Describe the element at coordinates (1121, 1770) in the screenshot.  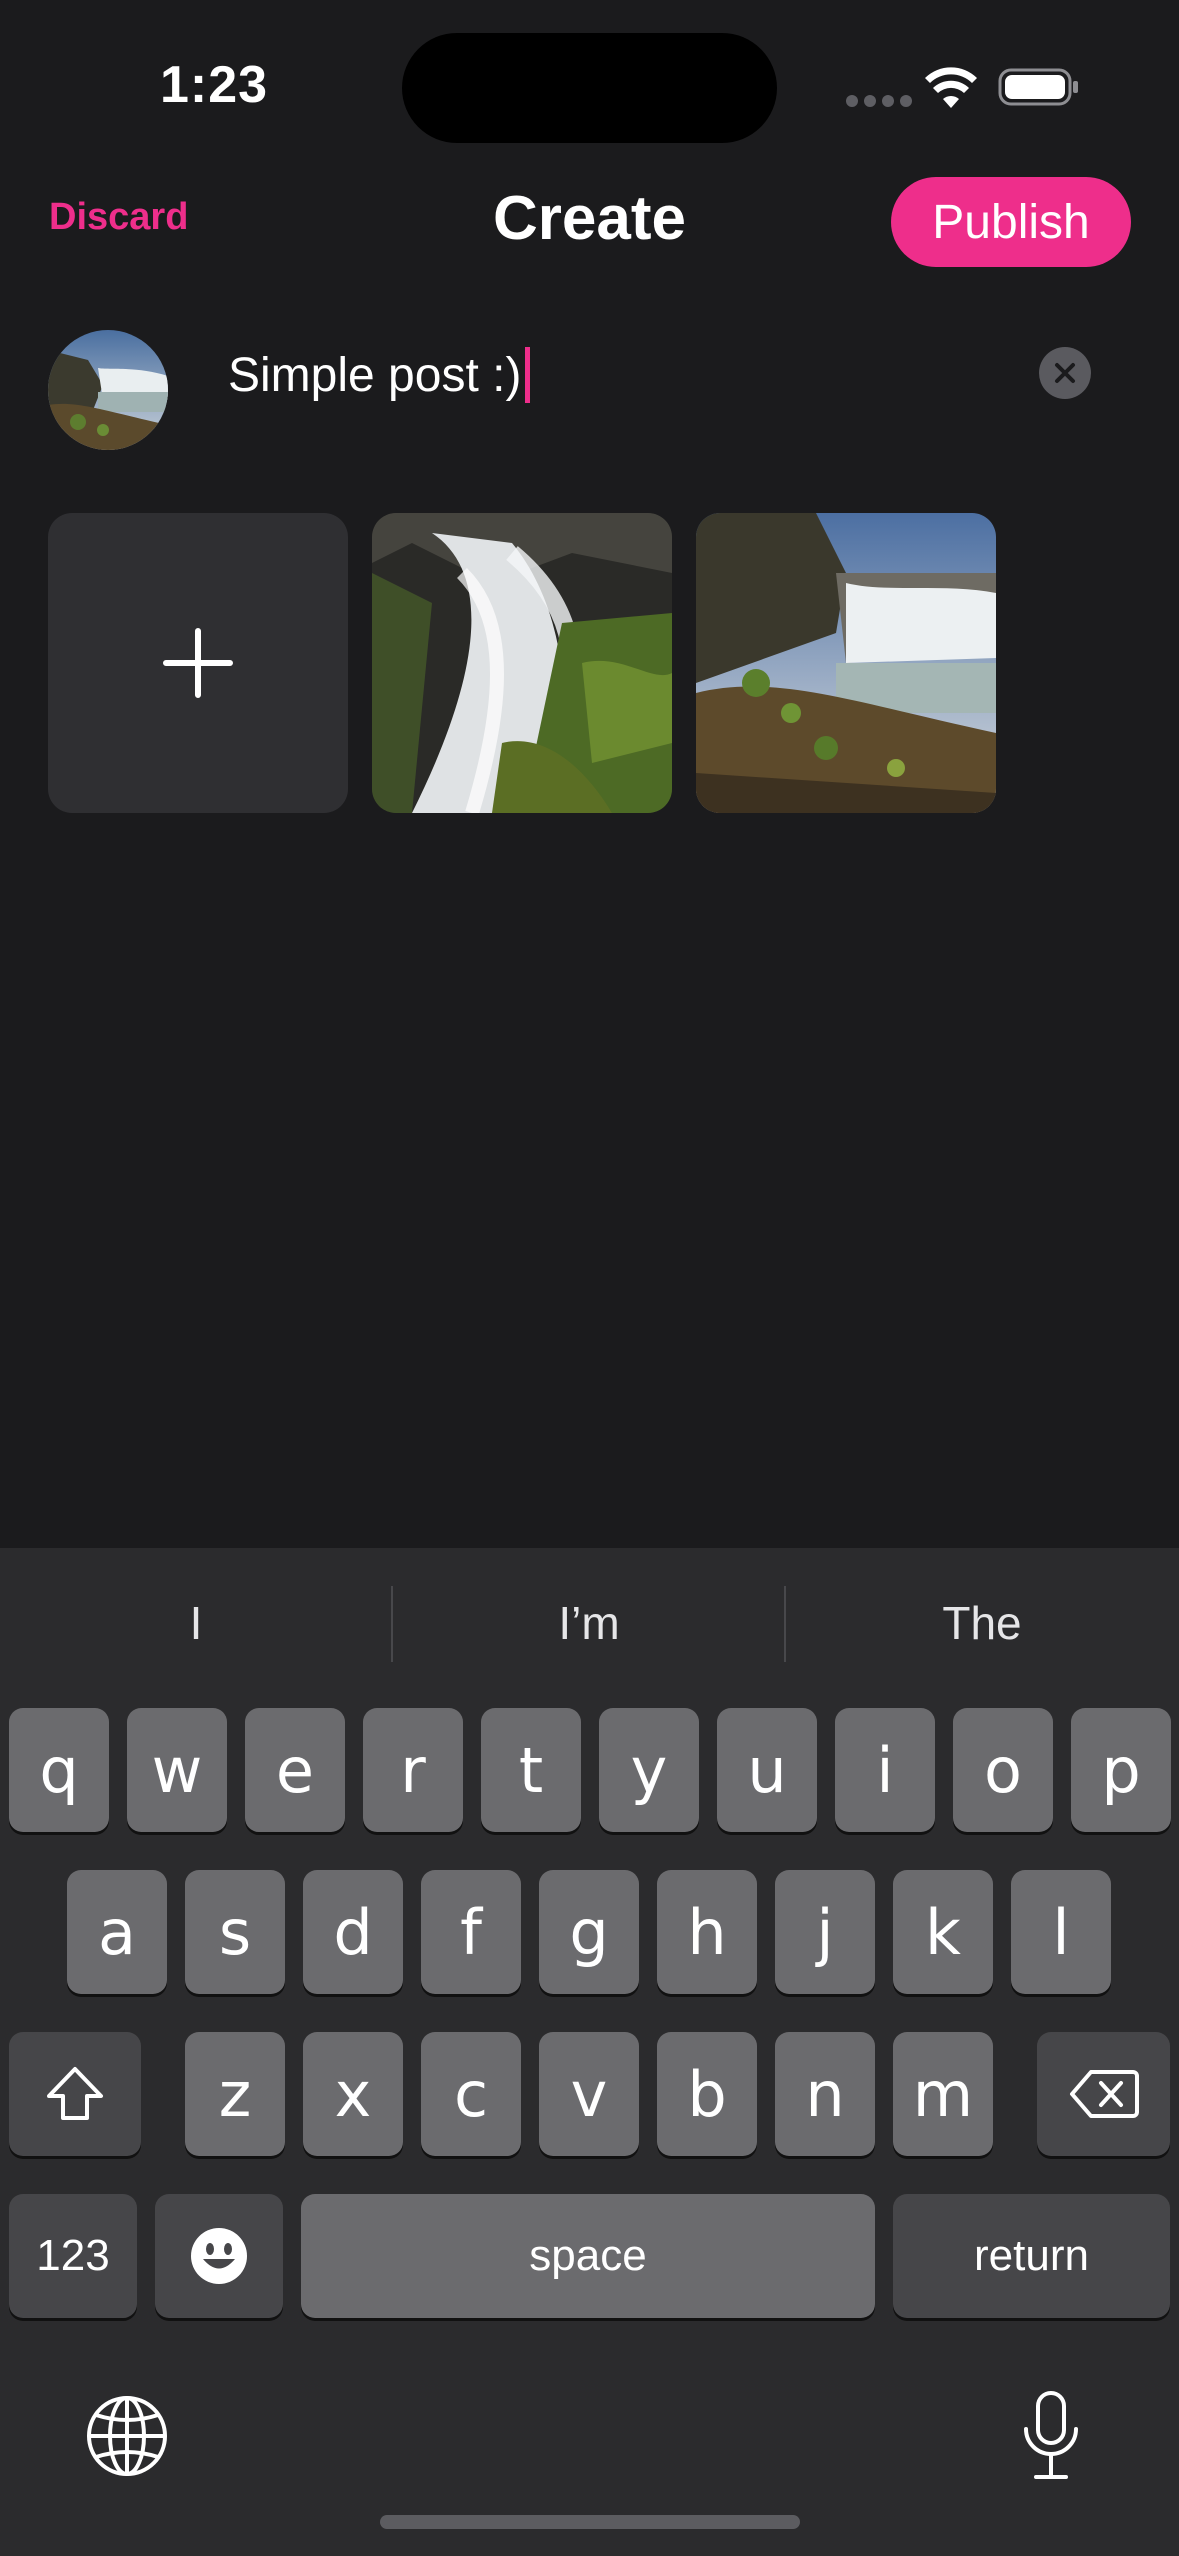
I see `key-p: p` at that location.